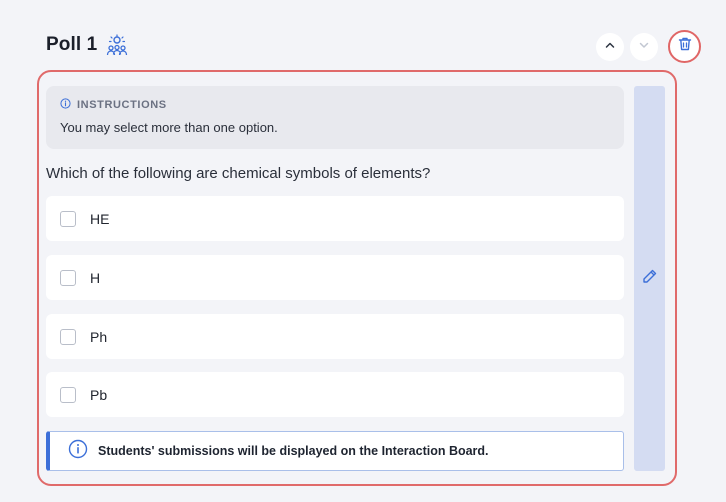 The height and width of the screenshot is (502, 726). Describe the element at coordinates (117, 45) in the screenshot. I see `presenter-audience-icon` at that location.